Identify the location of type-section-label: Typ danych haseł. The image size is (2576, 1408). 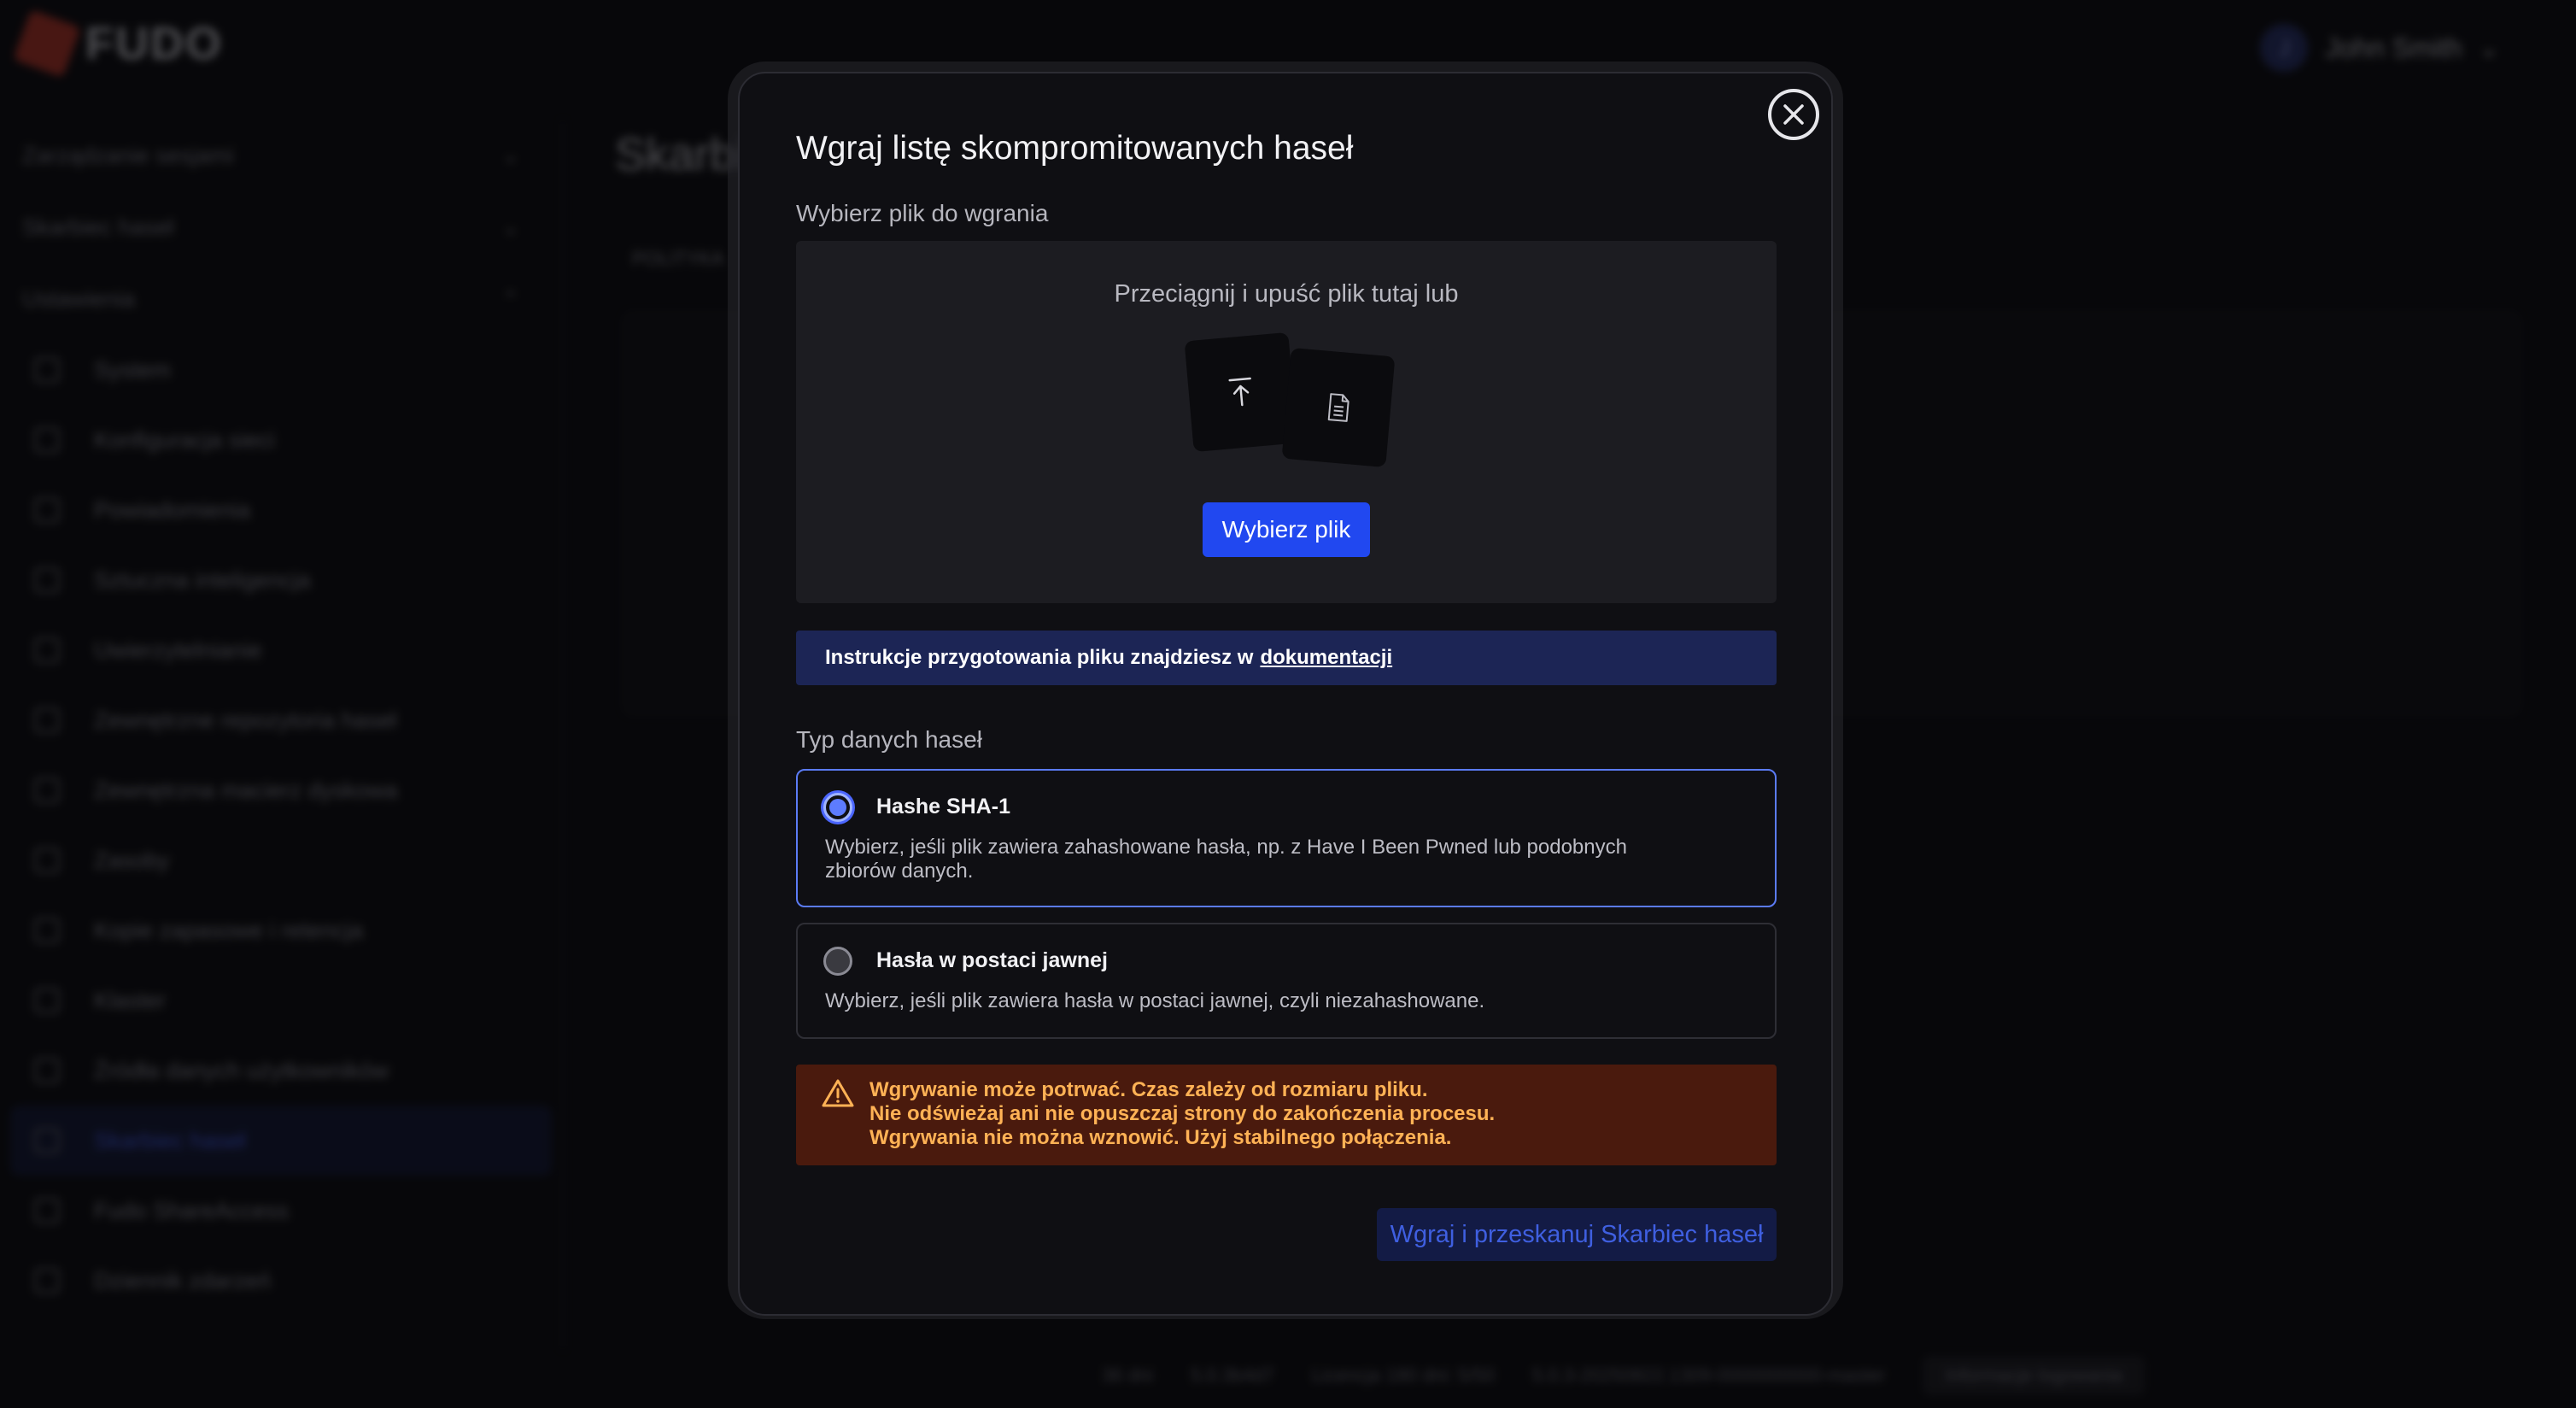
(889, 739).